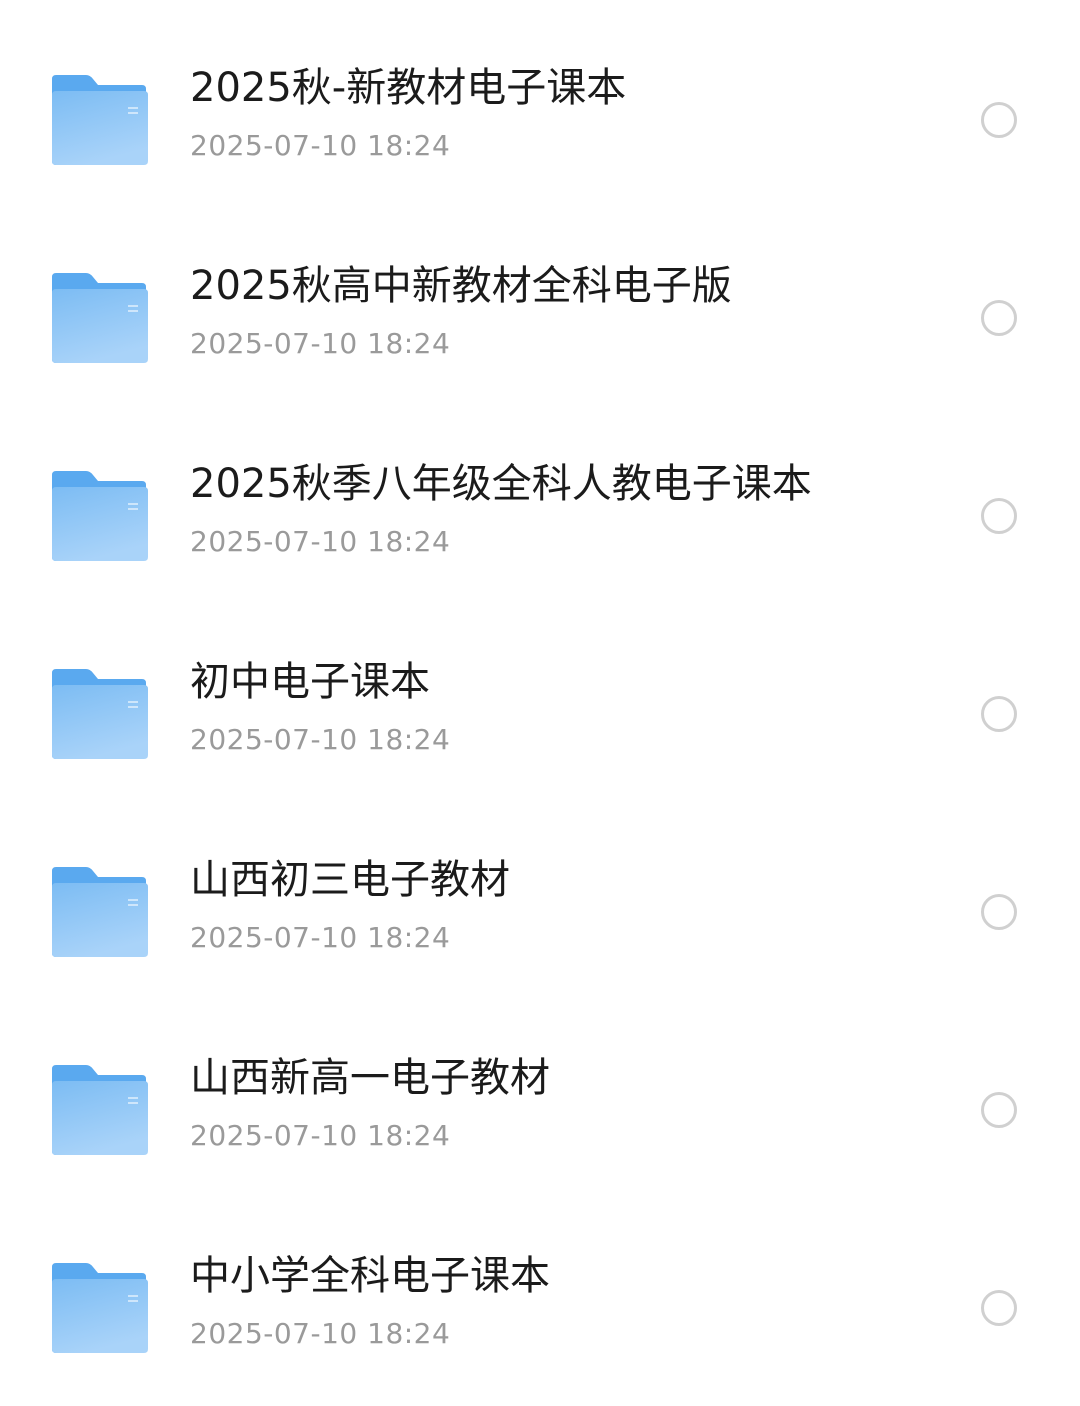  Describe the element at coordinates (540, 119) in the screenshot. I see `list-item: 2025秋-新教材电子课本 2025-07-10 18:24` at that location.